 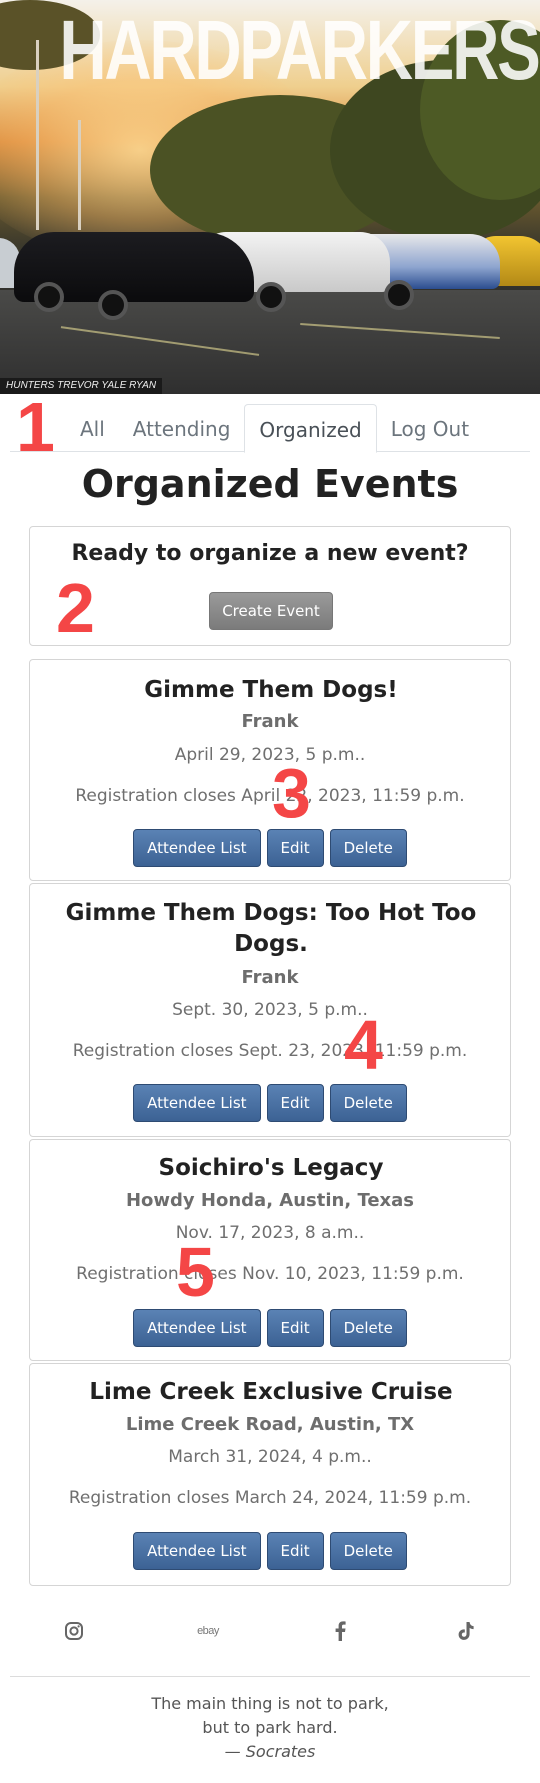 I want to click on tab-log-out: Log Out, so click(x=430, y=428).